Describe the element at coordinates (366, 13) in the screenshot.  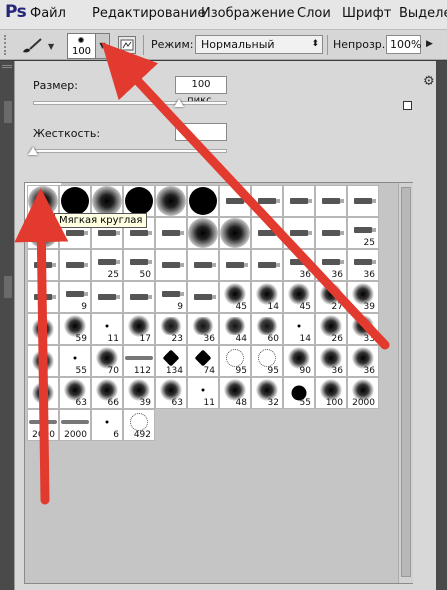
I see `menu-item: Шрифт` at that location.